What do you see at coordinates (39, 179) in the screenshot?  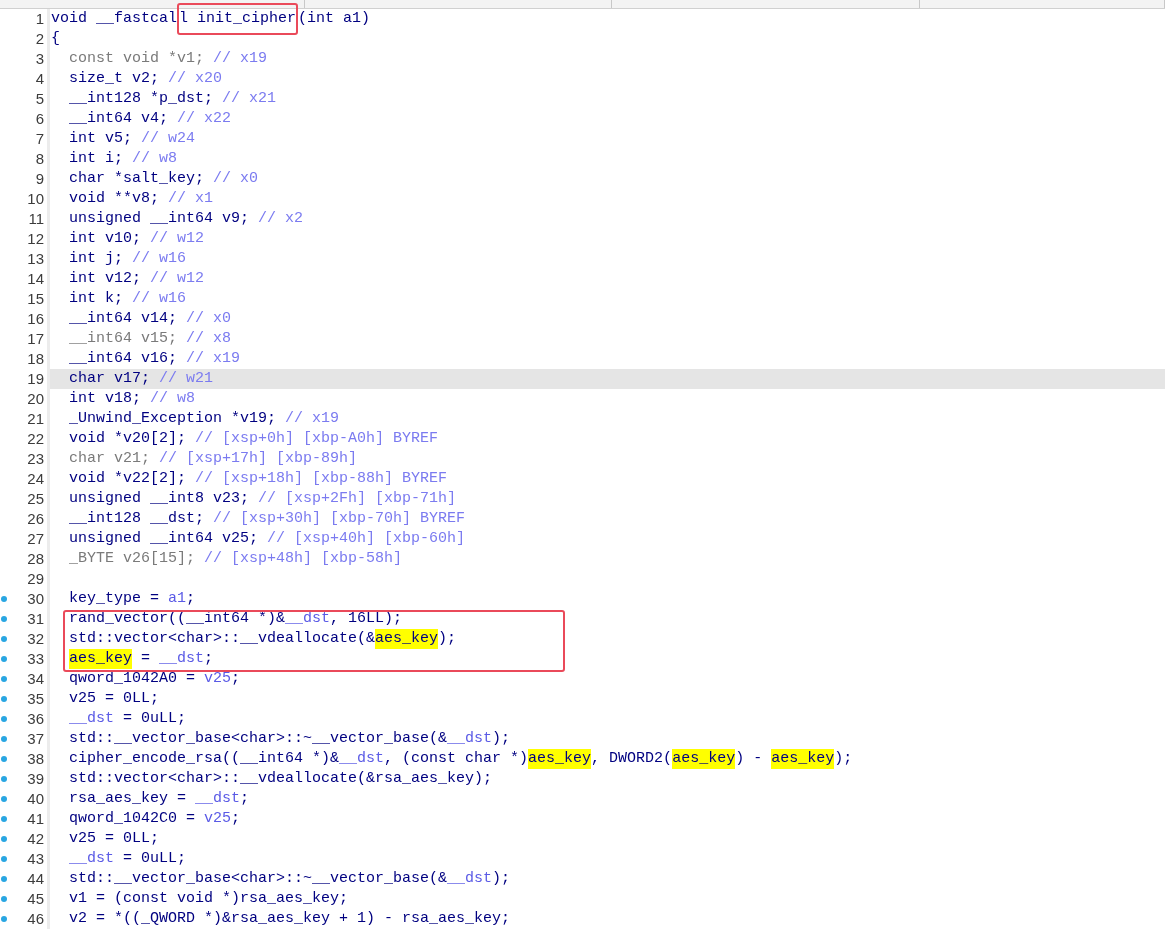 I see `line-number: 9` at bounding box center [39, 179].